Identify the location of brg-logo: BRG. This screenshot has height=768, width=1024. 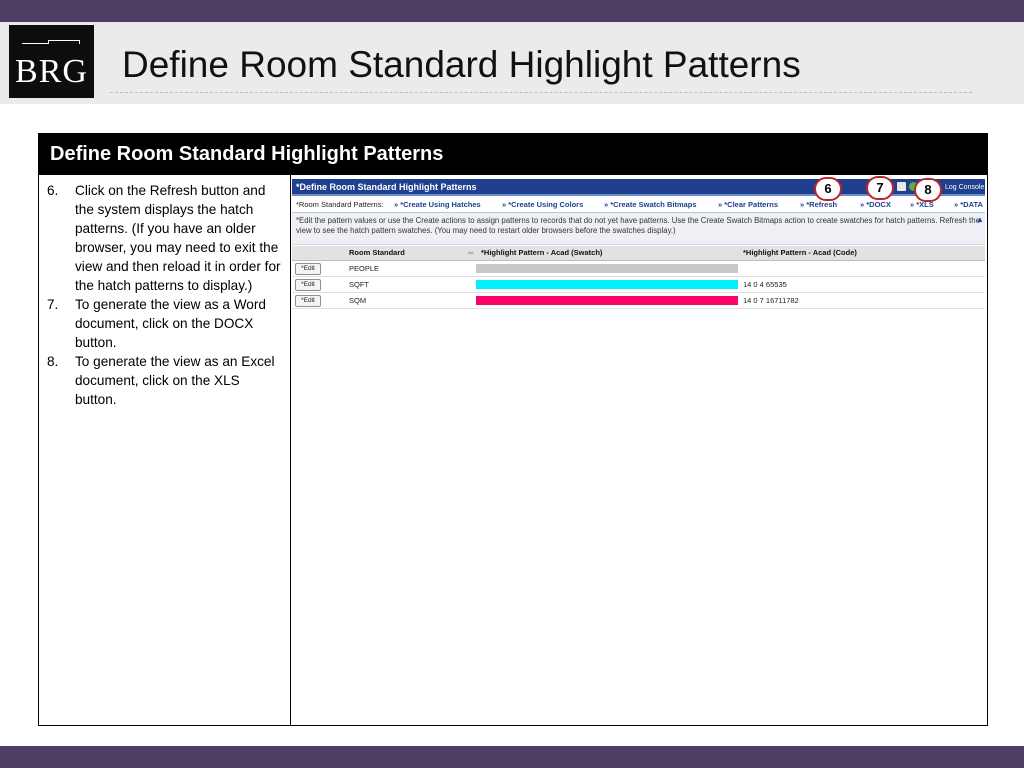
(51, 61).